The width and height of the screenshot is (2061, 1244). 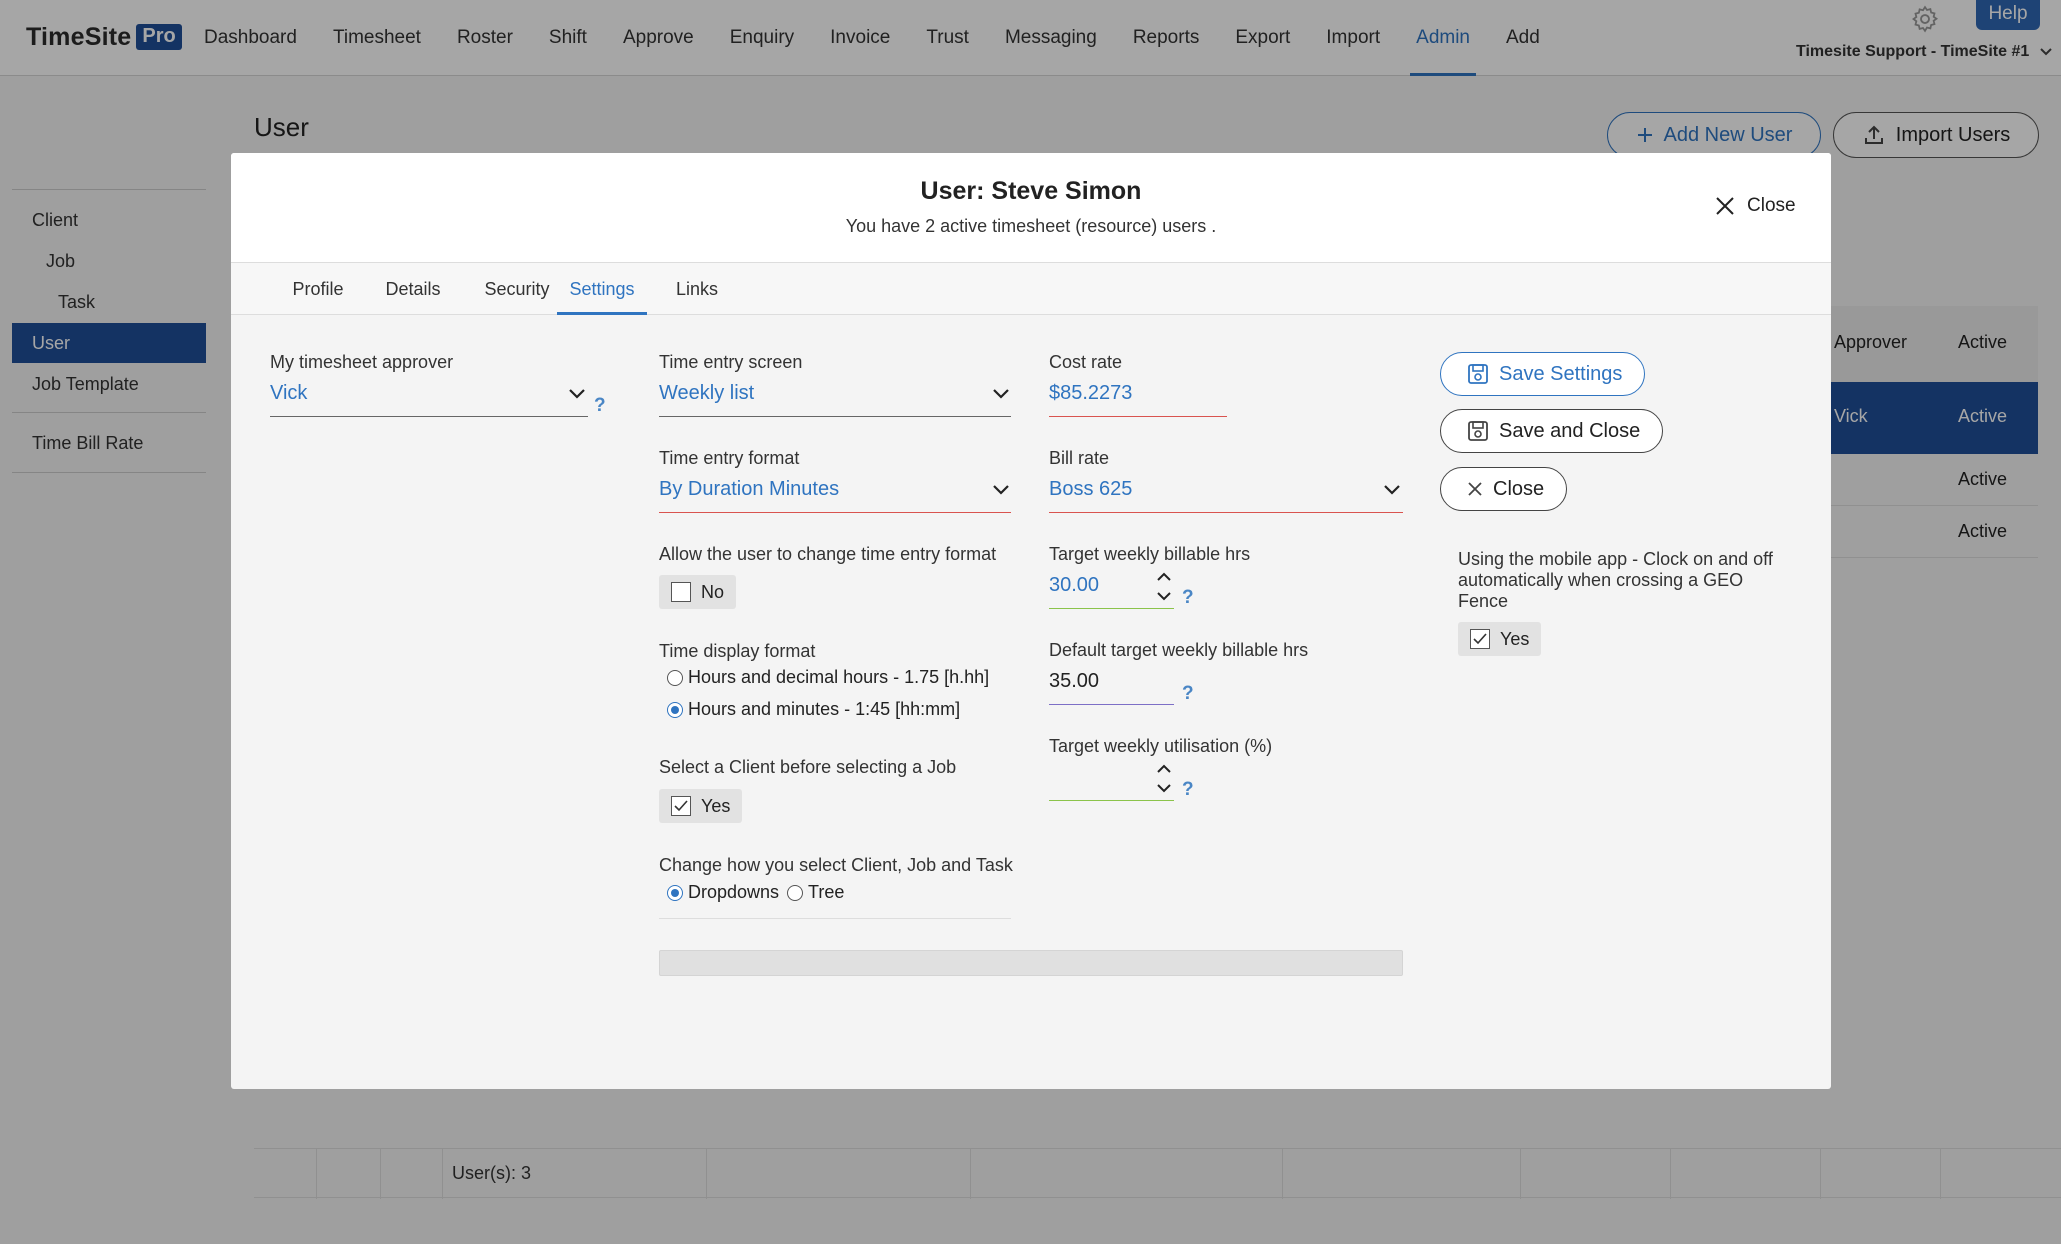 I want to click on modal-title: User: Steve Simon, so click(x=1031, y=191).